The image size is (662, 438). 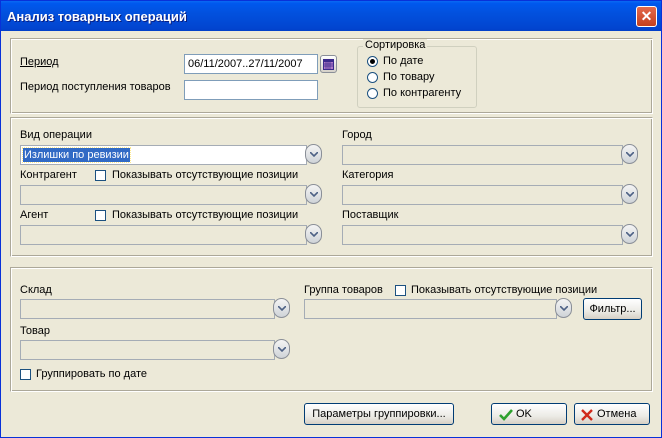 What do you see at coordinates (308, 309) in the screenshot?
I see `product-group-value` at bounding box center [308, 309].